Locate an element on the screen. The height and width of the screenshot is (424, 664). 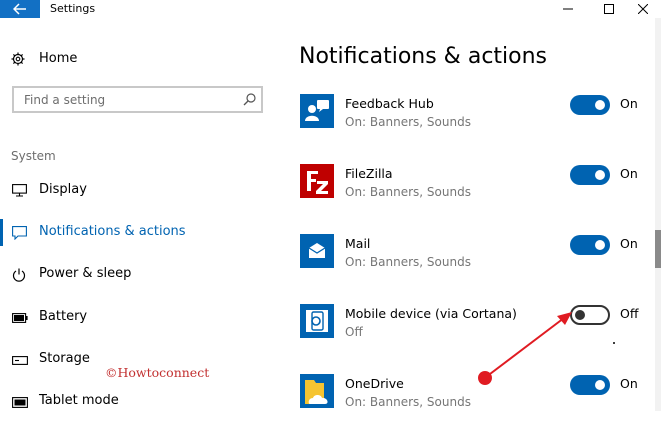
sidebar-item-notifications: Notifications & actions is located at coordinates (138, 233).